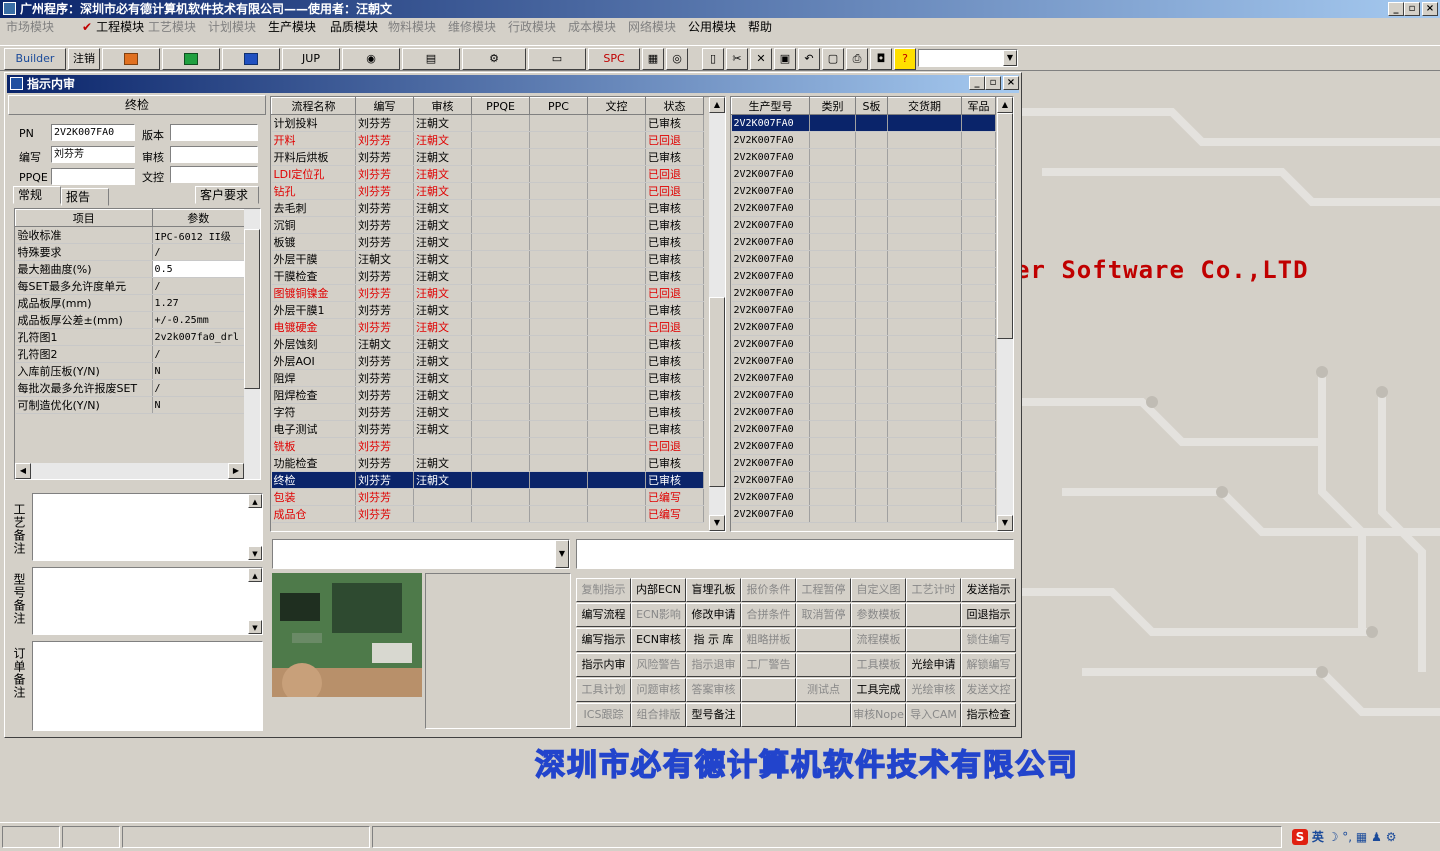 This screenshot has width=1440, height=851. What do you see at coordinates (658, 665) in the screenshot?
I see `function-button: 风险警告` at bounding box center [658, 665].